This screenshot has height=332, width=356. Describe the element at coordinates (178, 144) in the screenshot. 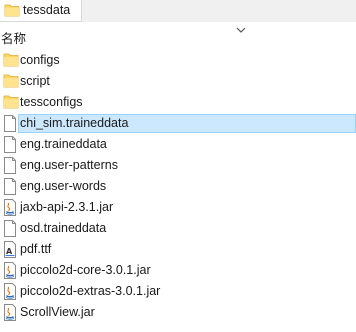

I see `list-item: eng.traineddata` at that location.